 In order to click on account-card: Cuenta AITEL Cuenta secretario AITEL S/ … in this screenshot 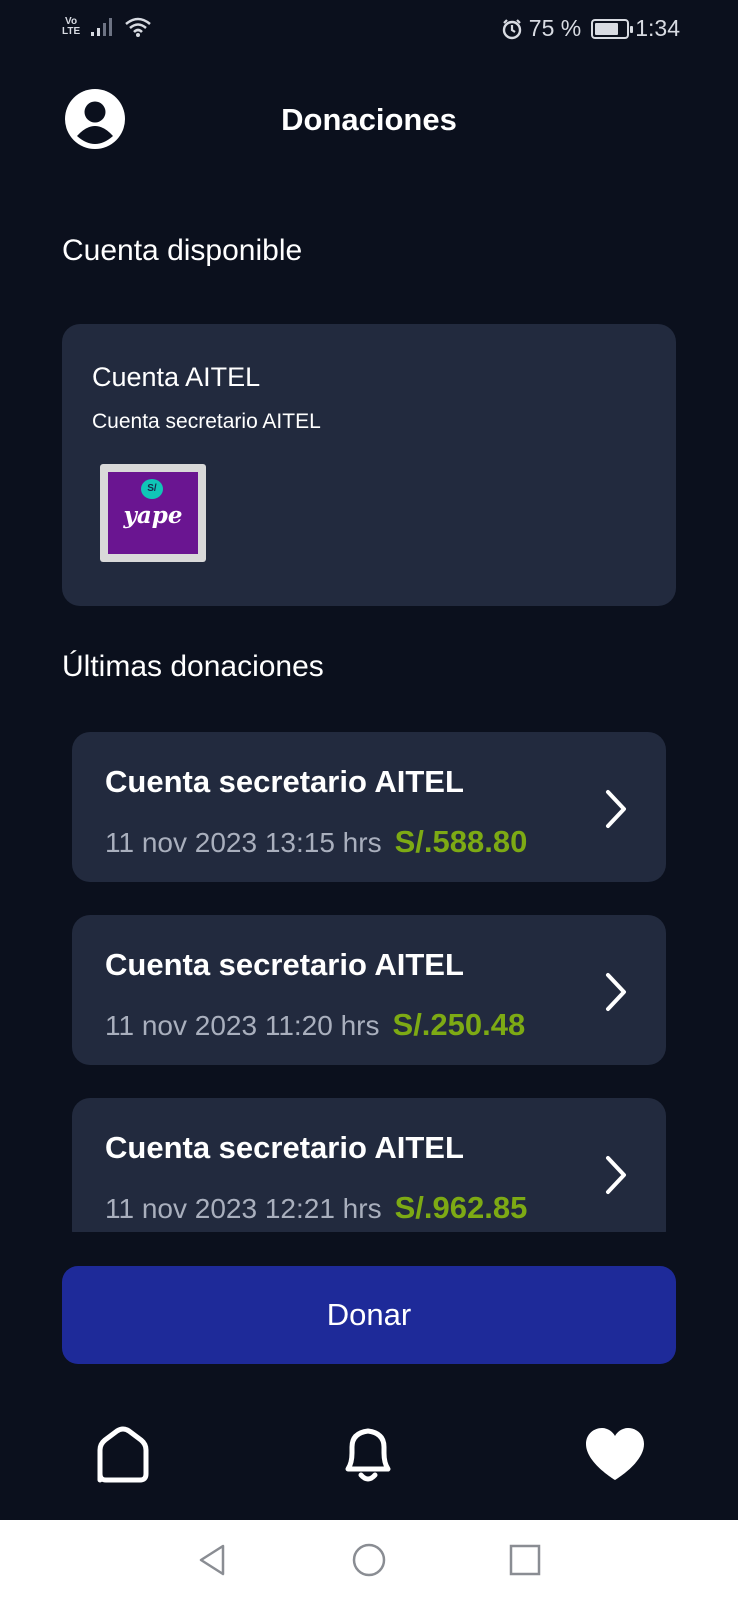, I will do `click(369, 465)`.